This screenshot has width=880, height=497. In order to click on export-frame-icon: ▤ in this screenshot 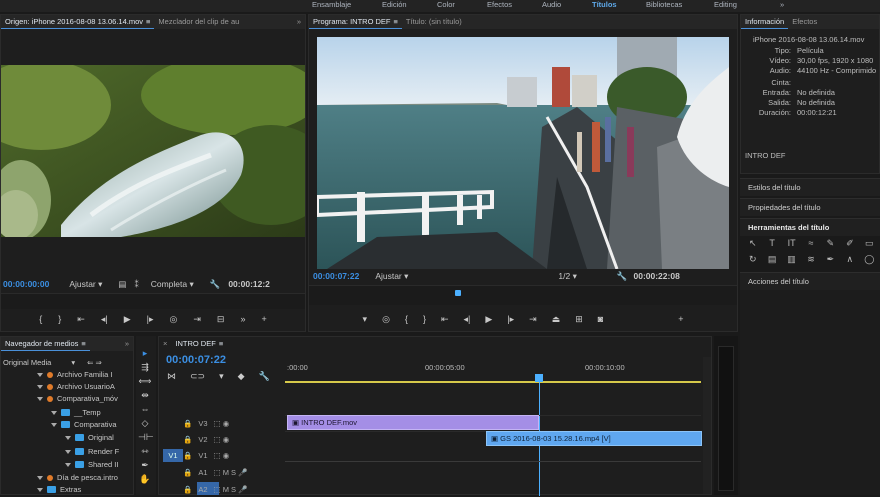, I will do `click(122, 284)`.